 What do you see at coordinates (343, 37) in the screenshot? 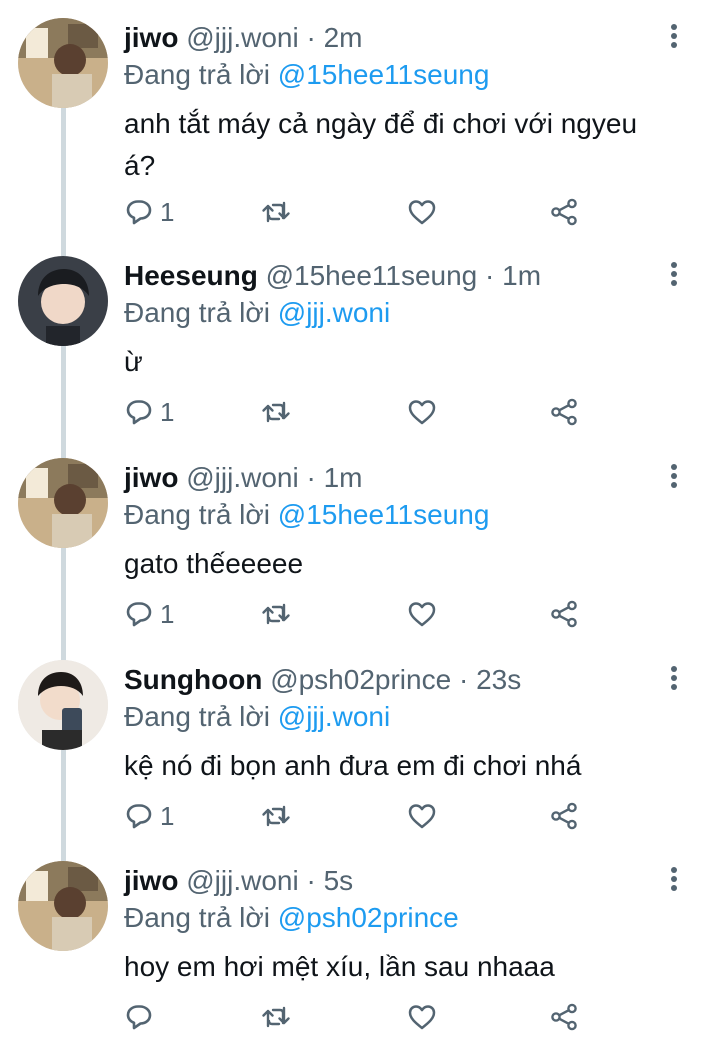
I see `timestamp: 2m` at bounding box center [343, 37].